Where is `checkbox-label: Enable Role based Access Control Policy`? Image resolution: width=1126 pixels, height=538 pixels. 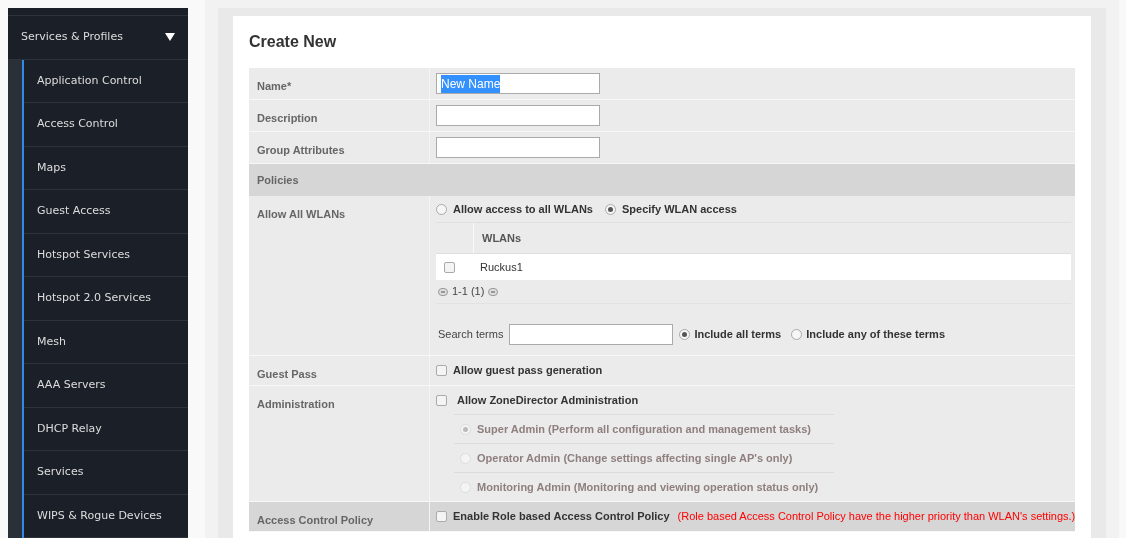
checkbox-label: Enable Role based Access Control Policy is located at coordinates (561, 516).